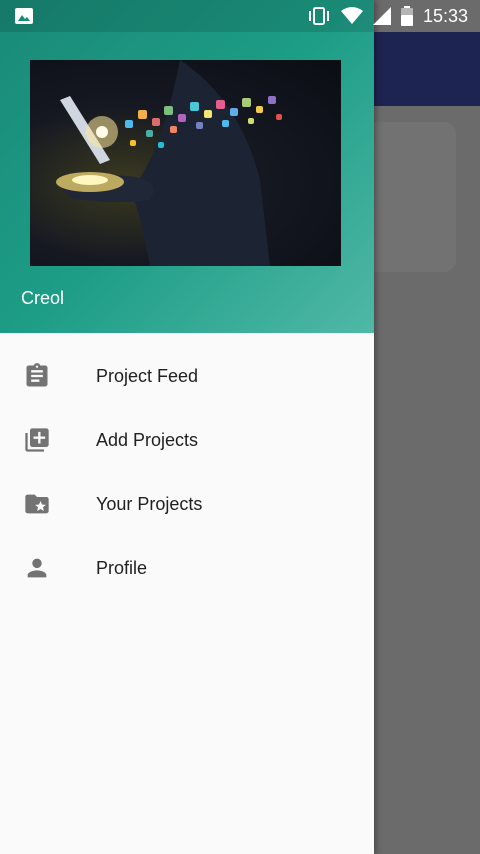  I want to click on person-icon, so click(48, 568).